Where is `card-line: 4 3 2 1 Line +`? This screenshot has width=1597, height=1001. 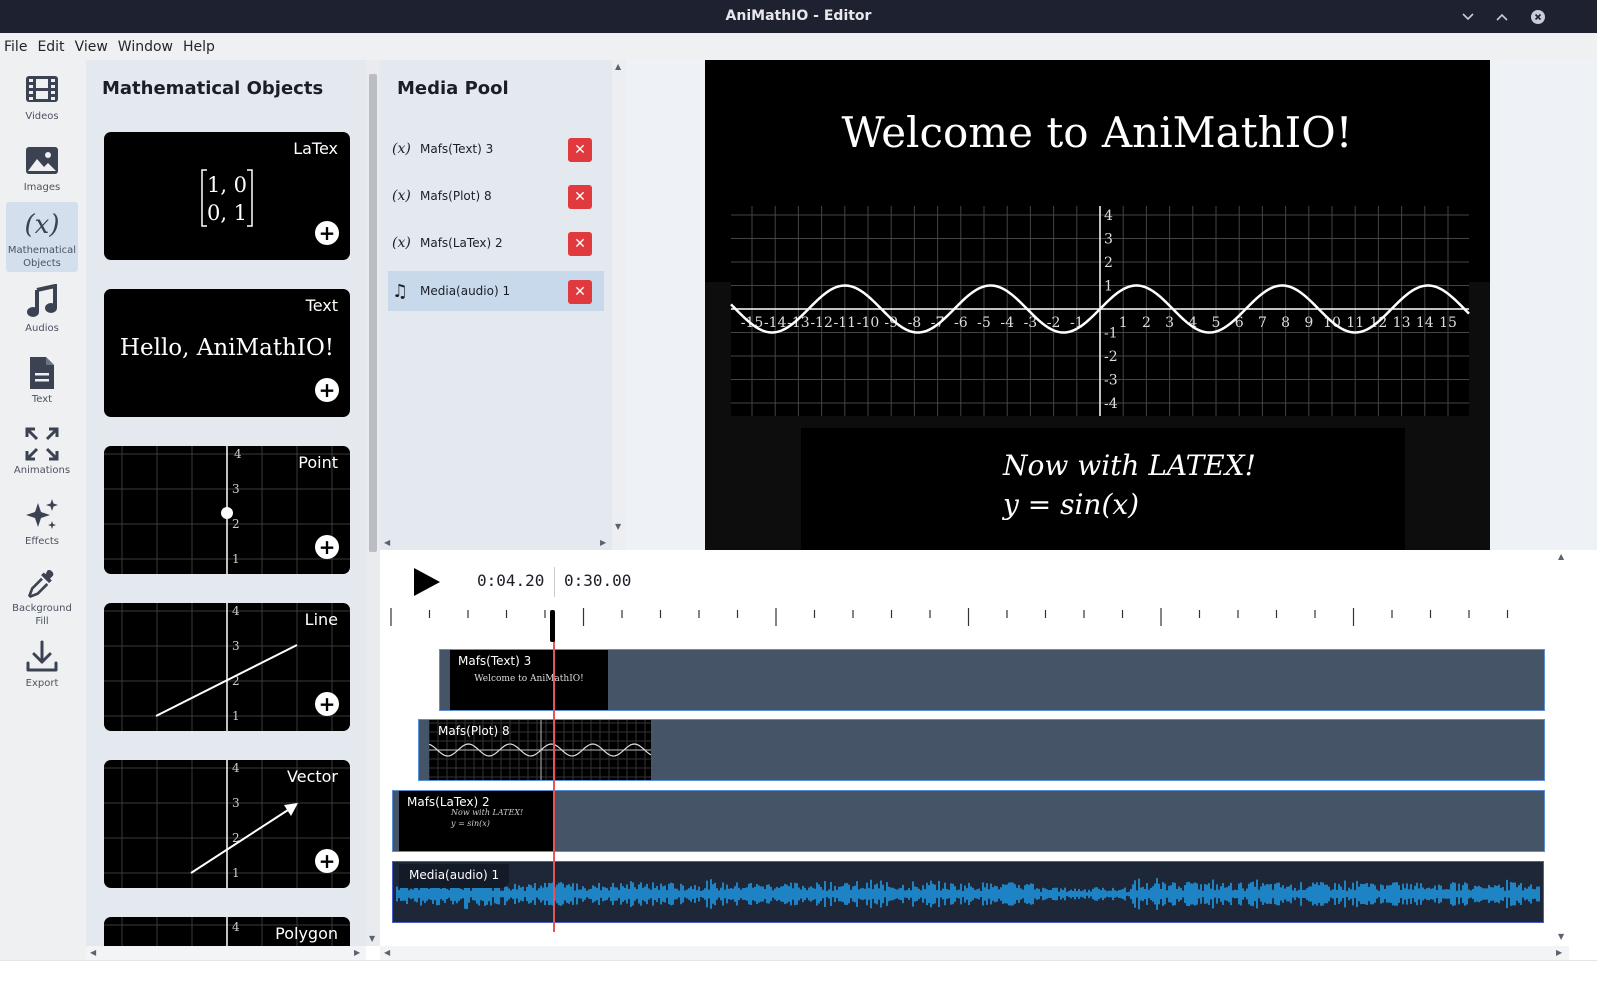
card-line: 4 3 2 1 Line + is located at coordinates (227, 667).